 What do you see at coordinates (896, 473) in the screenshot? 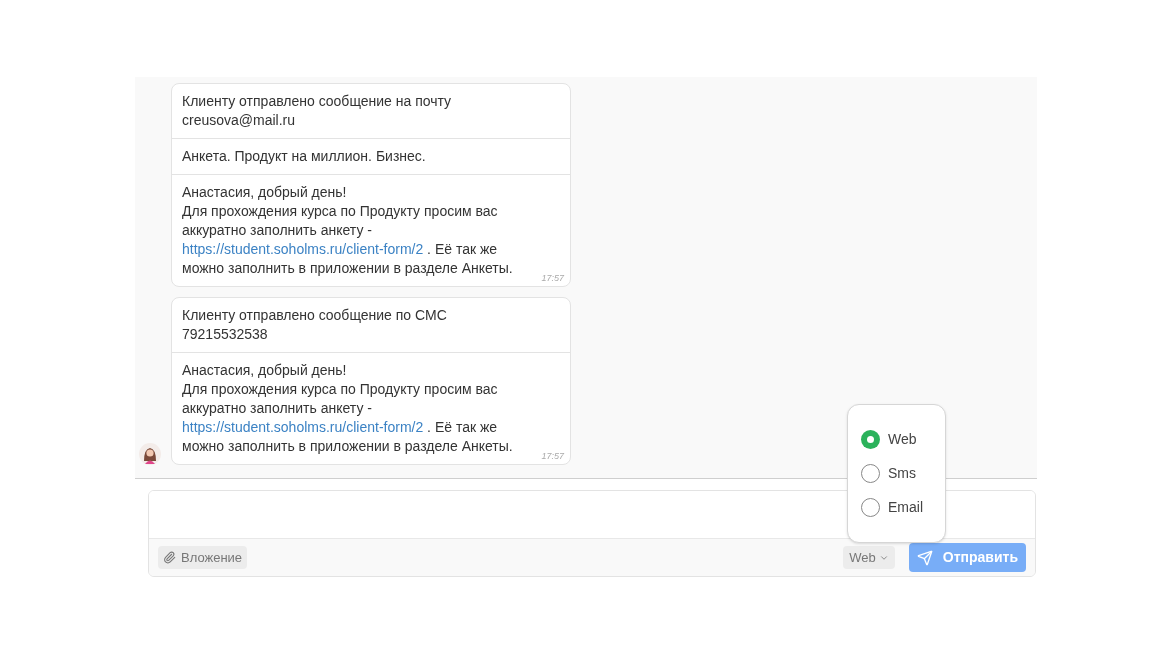
I see `channel-option: Sms` at bounding box center [896, 473].